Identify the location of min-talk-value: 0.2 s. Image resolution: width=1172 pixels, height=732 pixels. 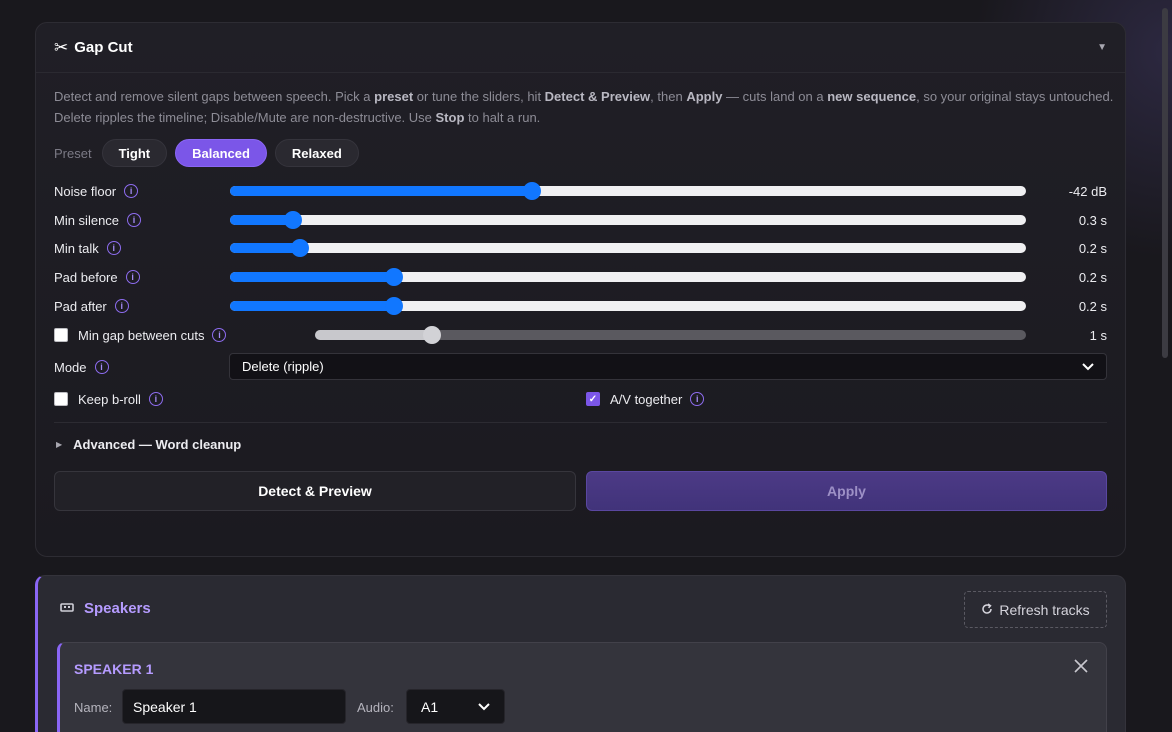
(1092, 248).